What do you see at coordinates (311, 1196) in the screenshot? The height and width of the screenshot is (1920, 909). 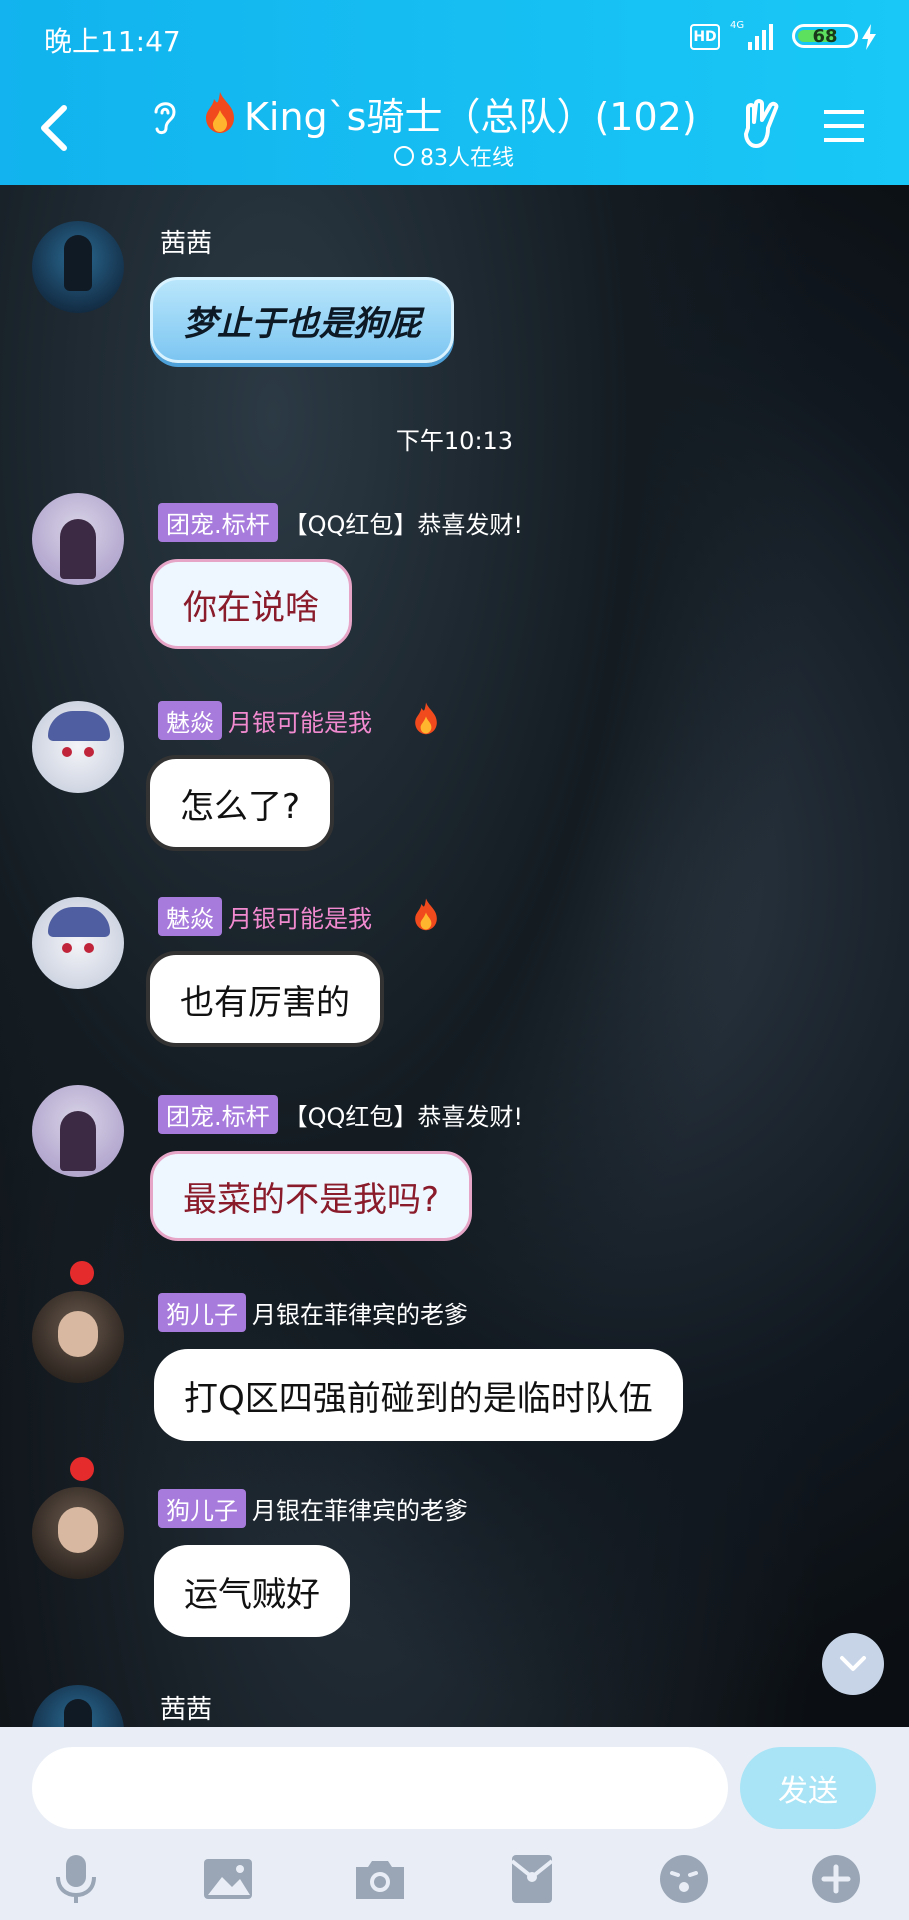 I see `message-bubble: 最菜的不是我吗?` at bounding box center [311, 1196].